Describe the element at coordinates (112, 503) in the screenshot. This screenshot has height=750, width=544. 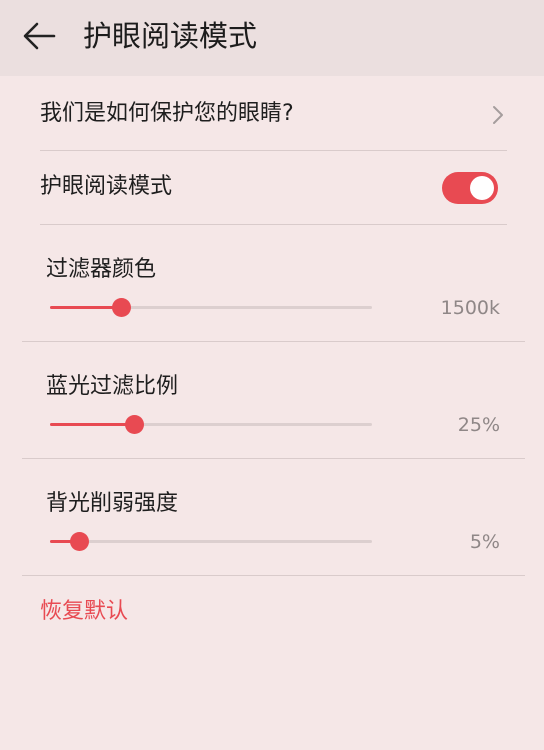
I see `backlight-reduction-label: 背光削弱强度` at that location.